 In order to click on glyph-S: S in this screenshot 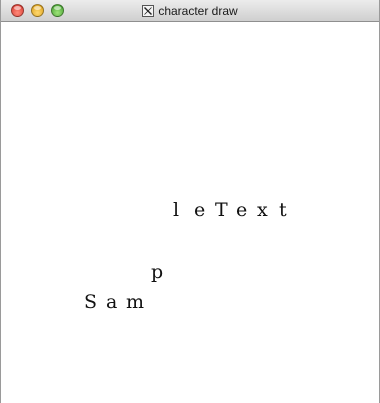, I will do `click(91, 302)`.